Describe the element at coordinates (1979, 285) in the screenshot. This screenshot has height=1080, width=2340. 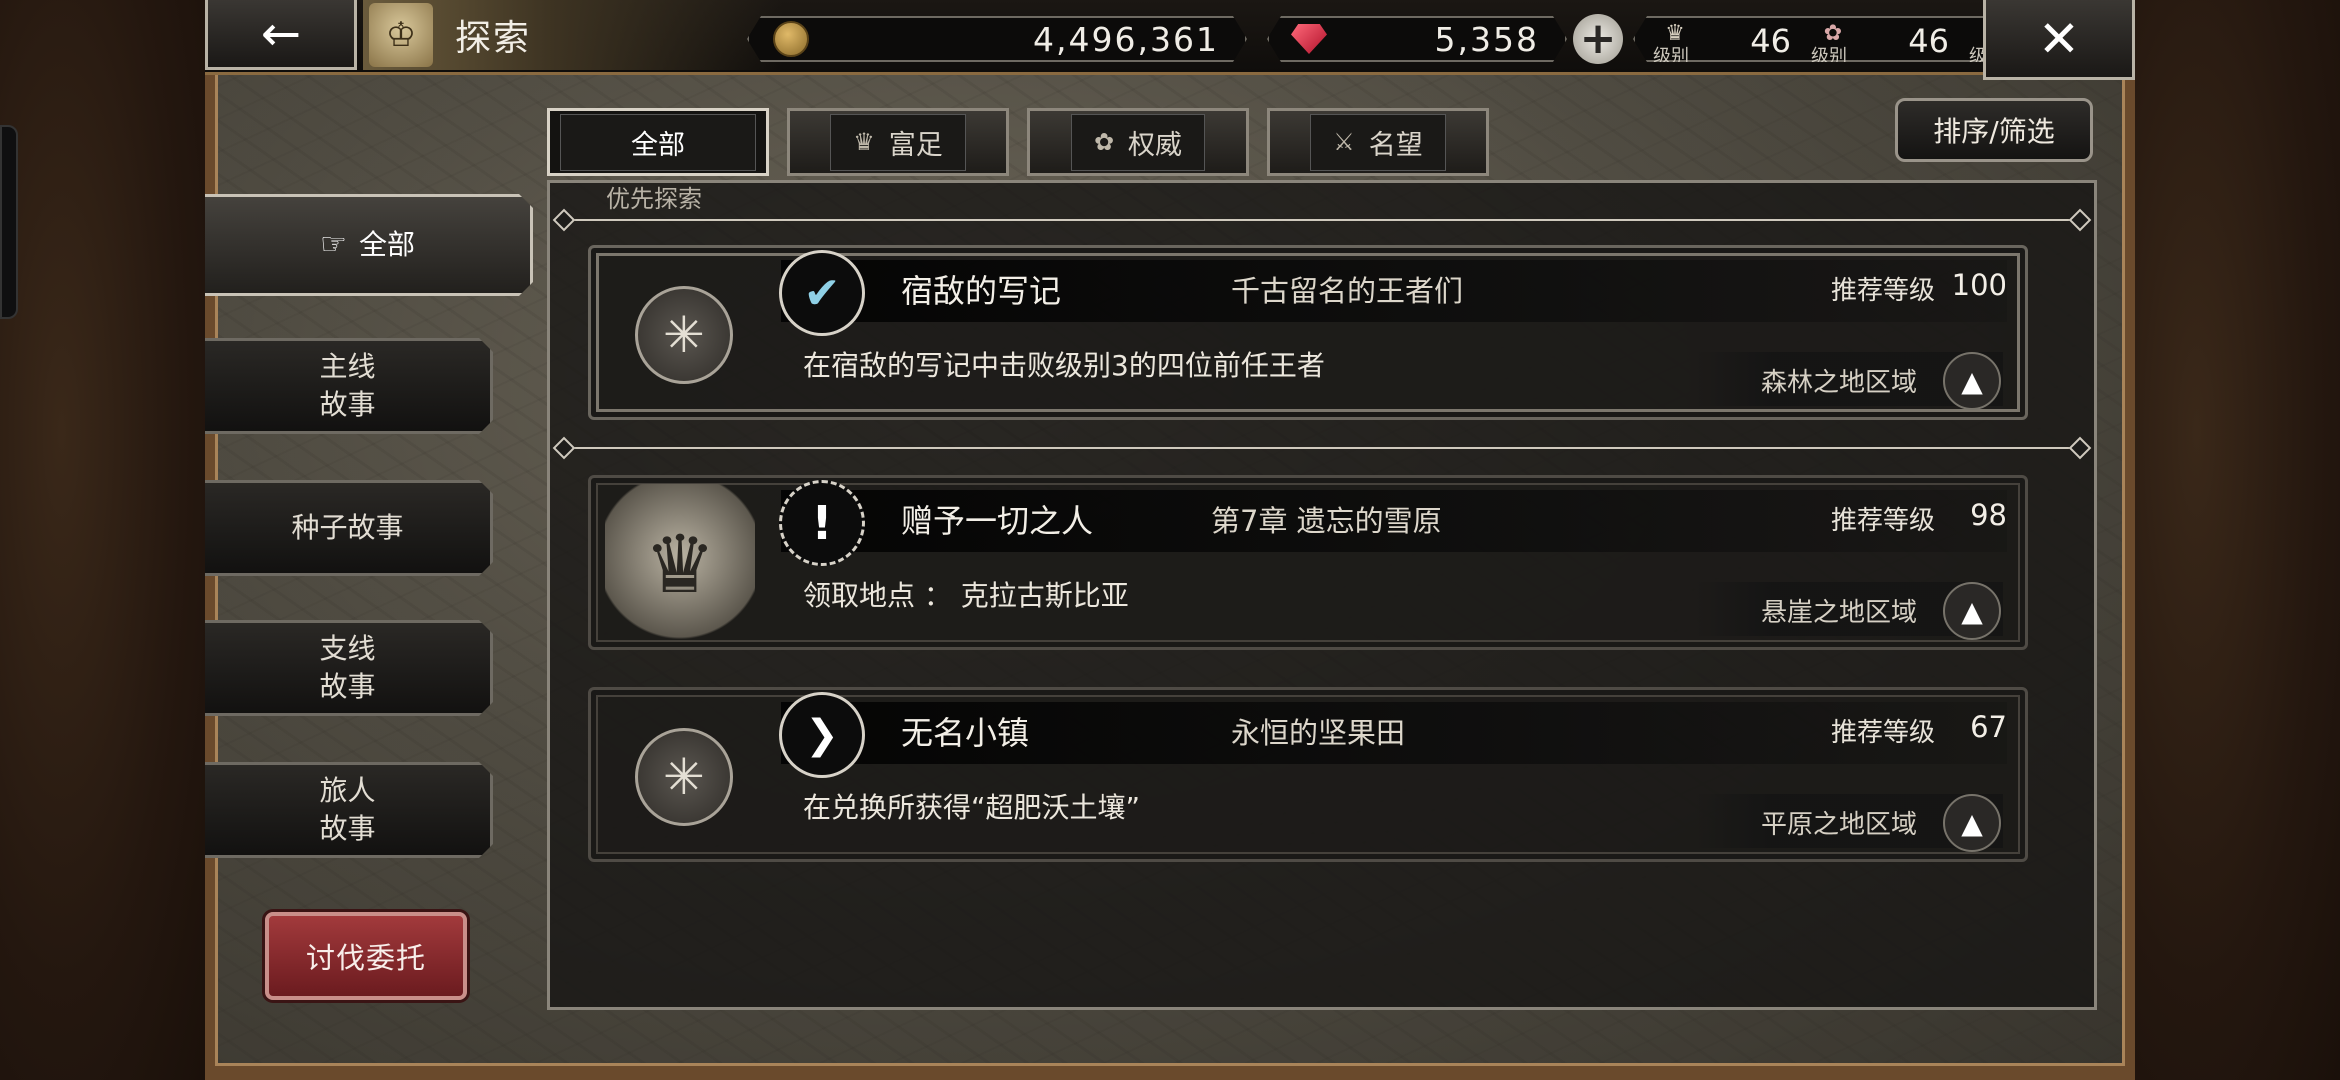
I see `recommended-level-value: 100` at that location.